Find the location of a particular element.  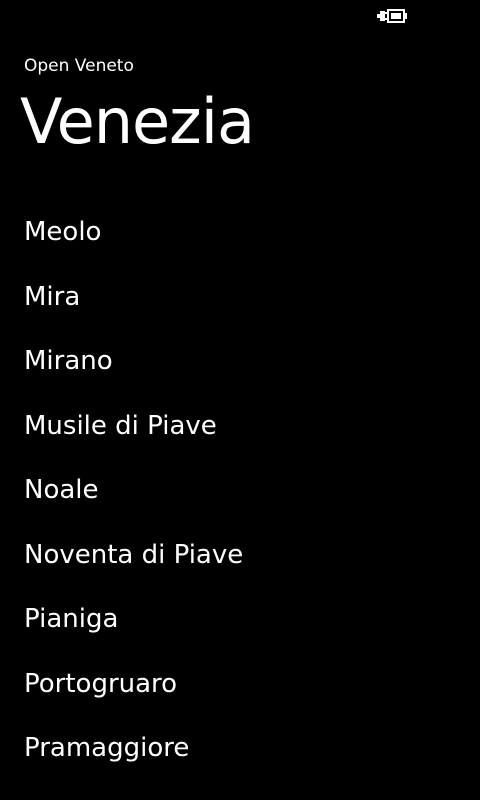

page-title: Venezia is located at coordinates (137, 121).